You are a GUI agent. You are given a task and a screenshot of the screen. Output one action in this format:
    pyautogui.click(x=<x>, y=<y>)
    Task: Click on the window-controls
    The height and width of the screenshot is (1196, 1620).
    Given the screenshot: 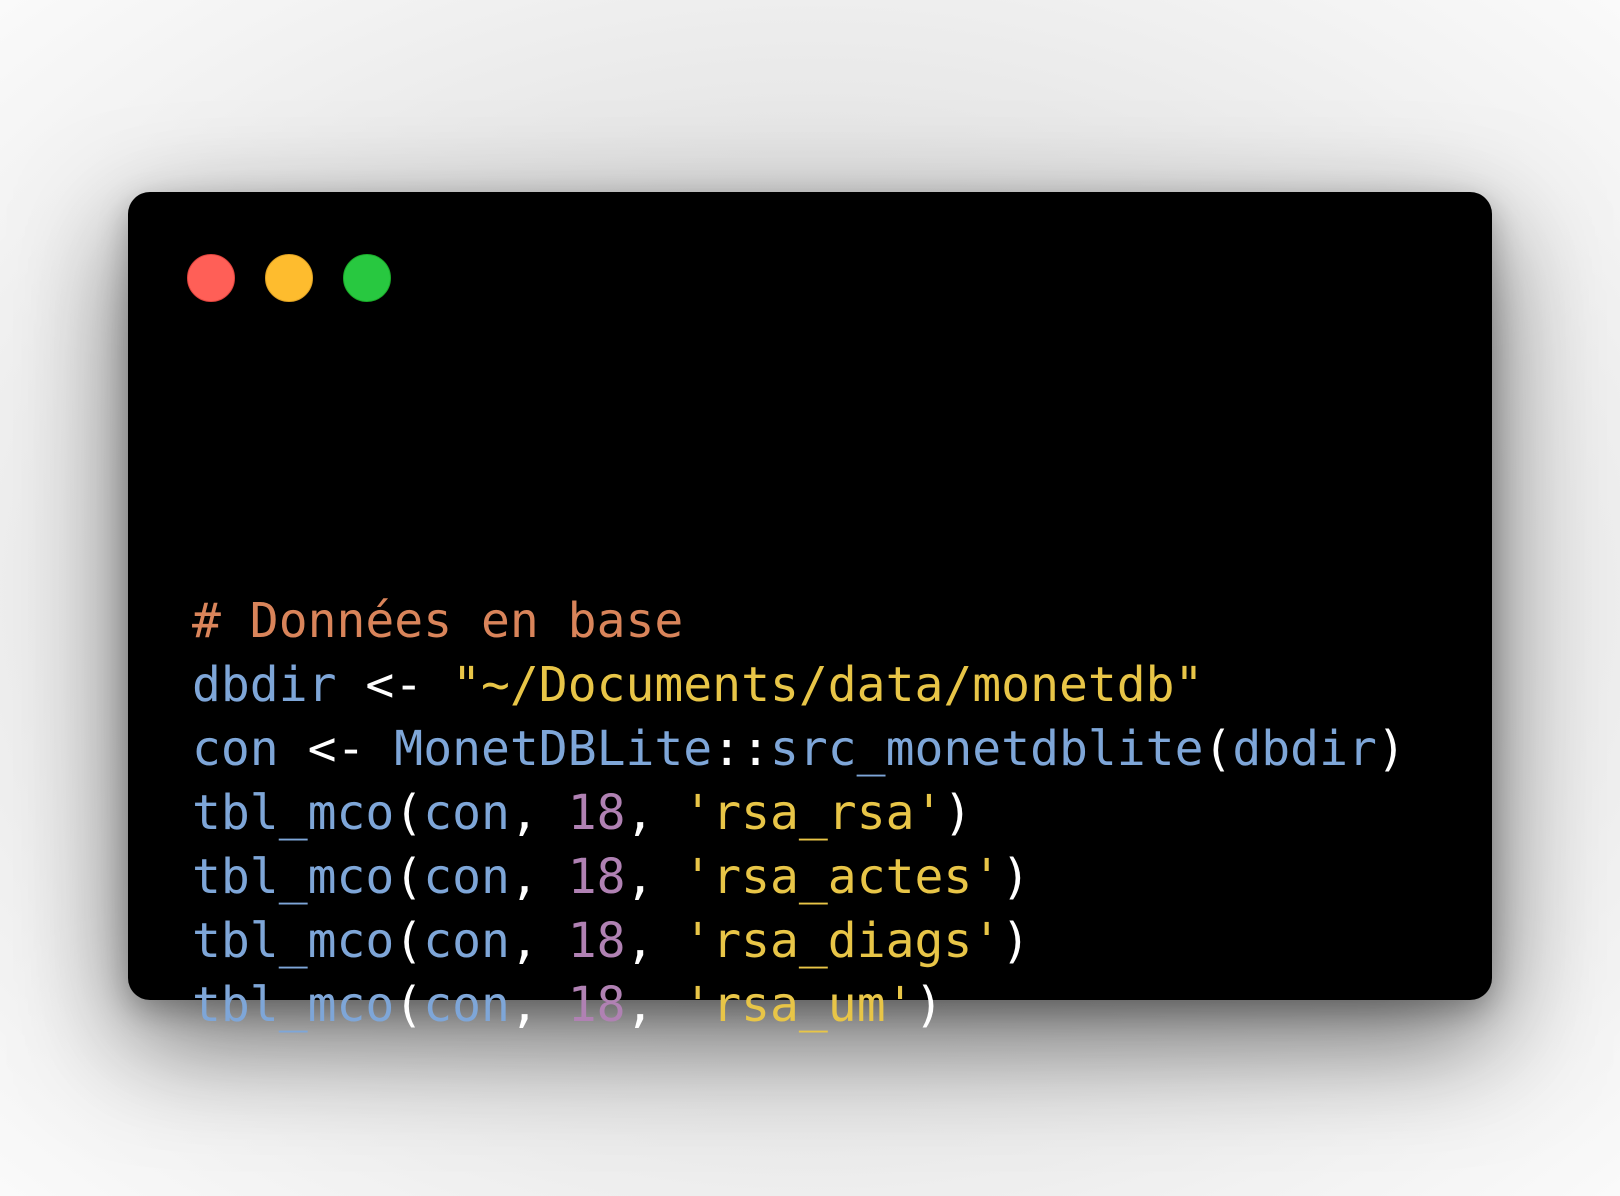 What is the action you would take?
    pyautogui.click(x=289, y=278)
    